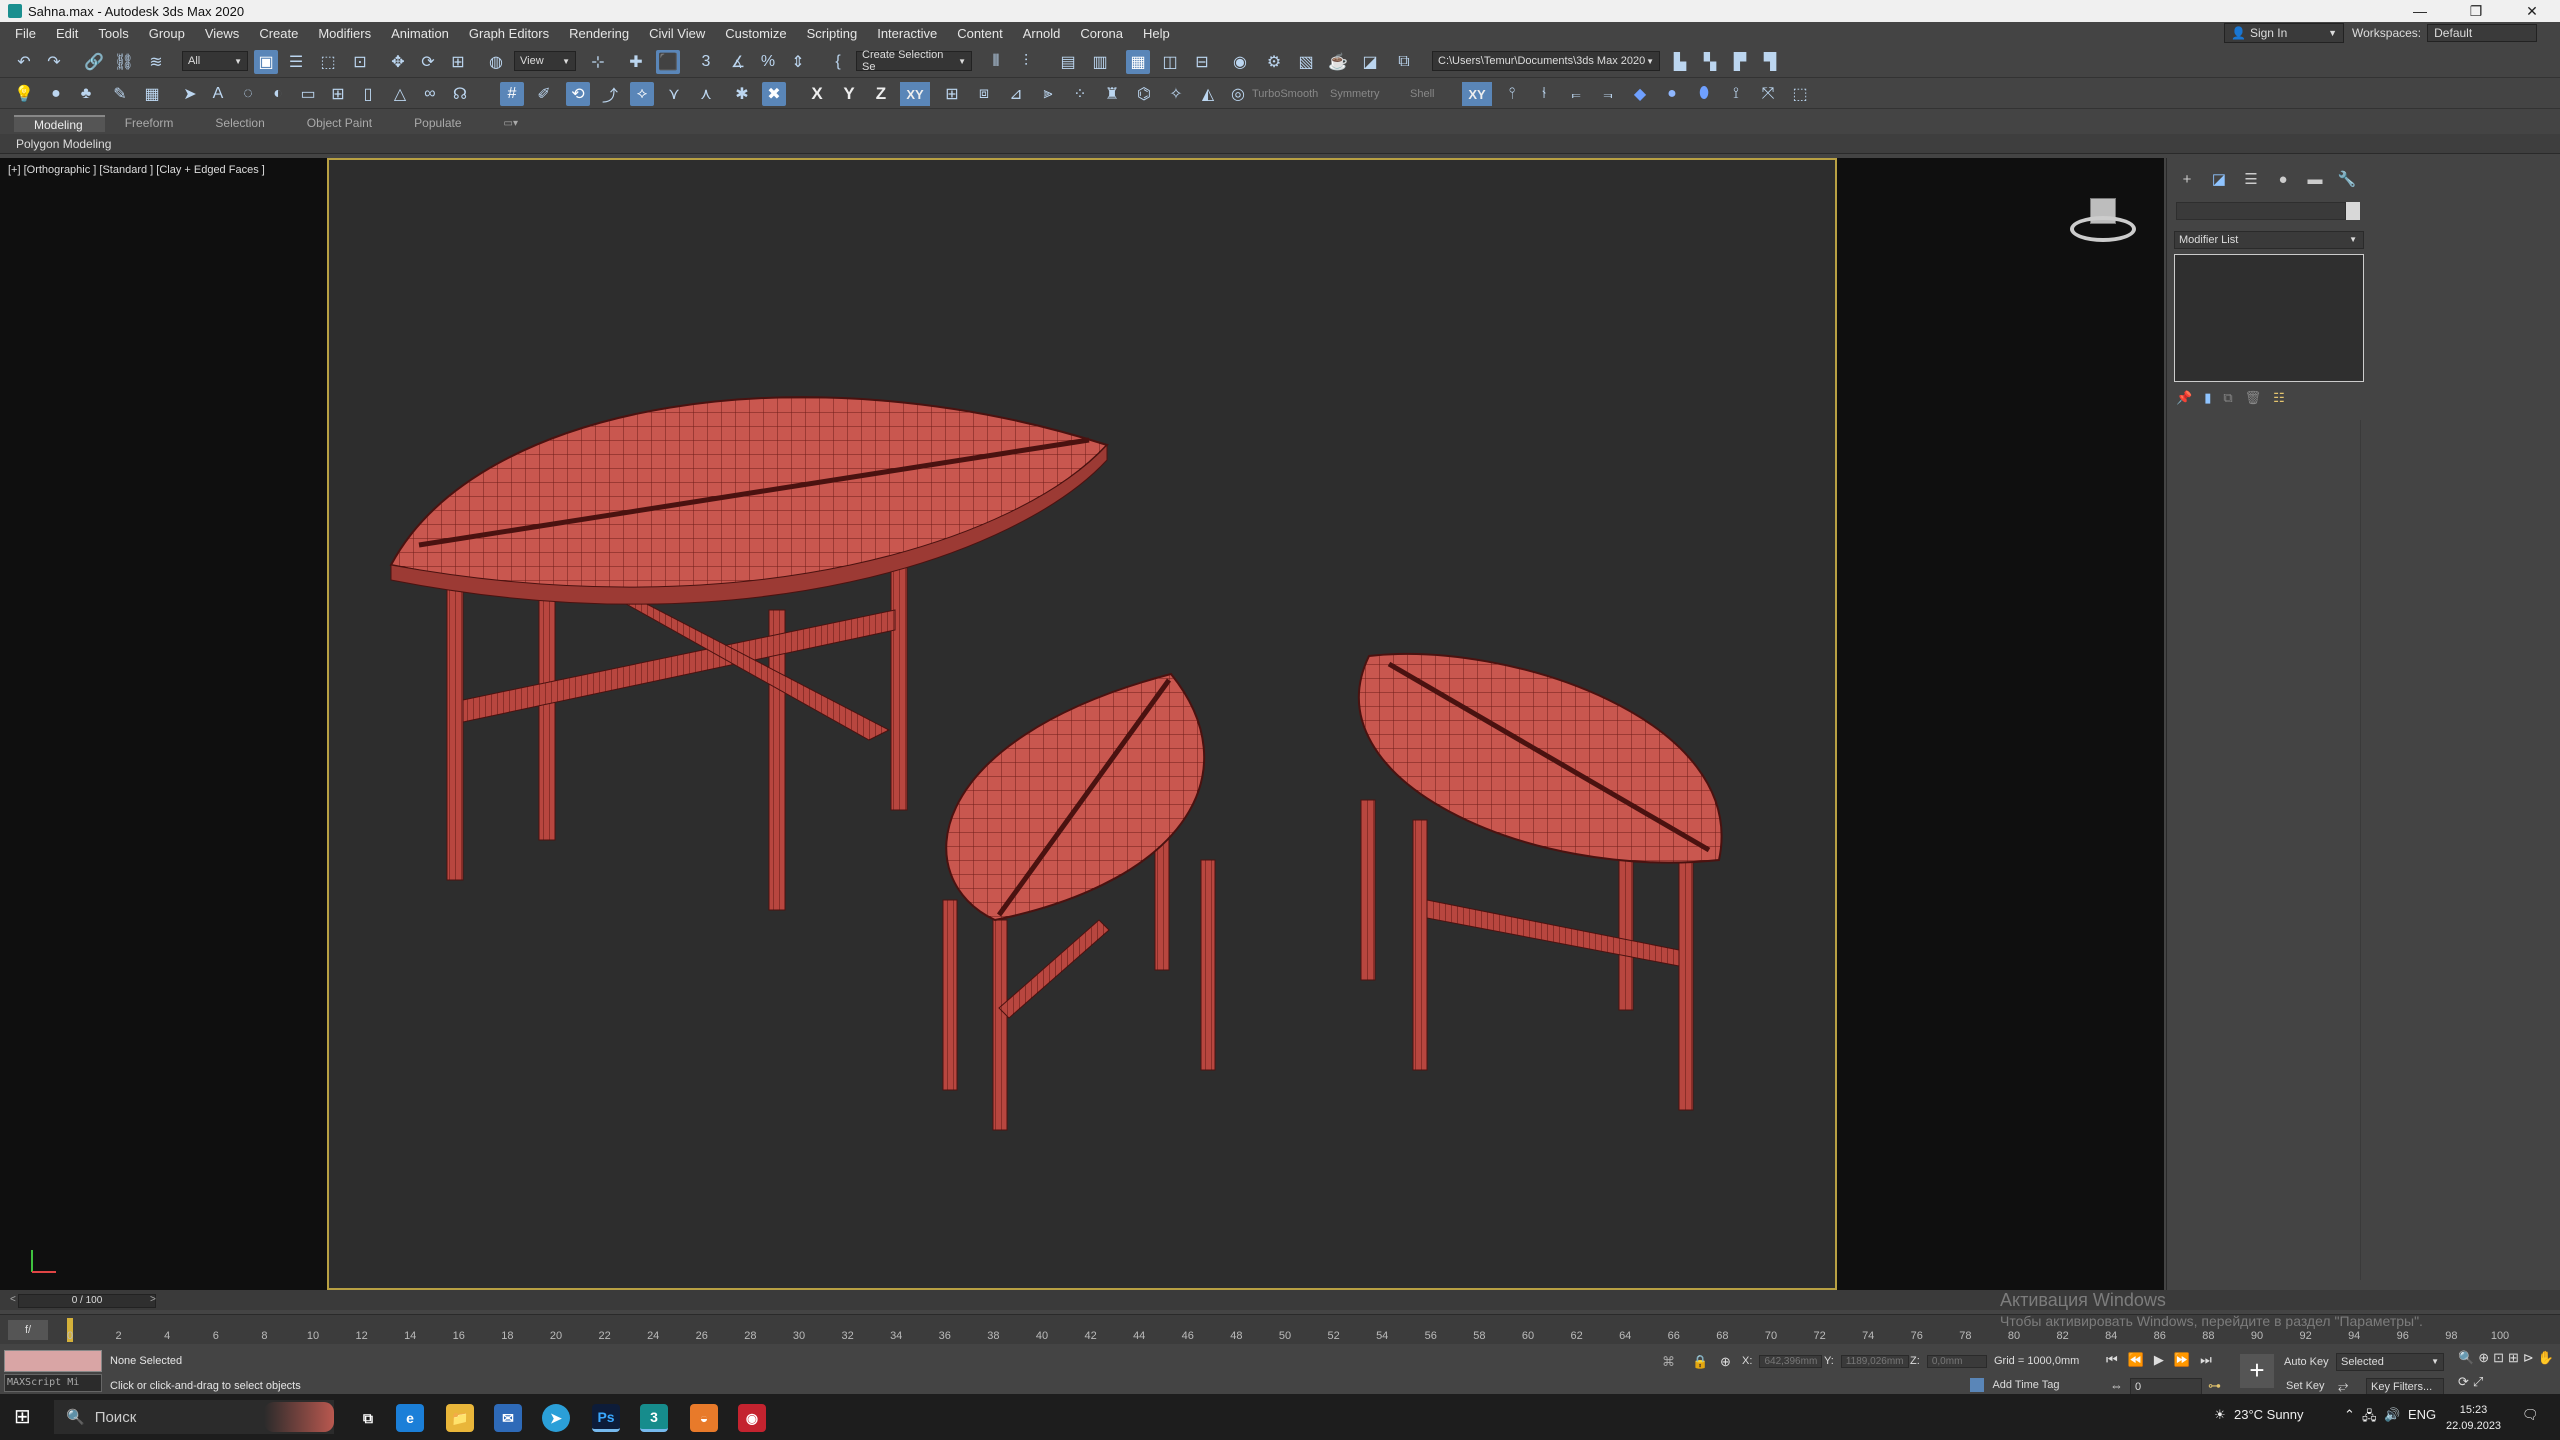  Describe the element at coordinates (544, 94) in the screenshot. I see `paint-icon: ✐` at that location.